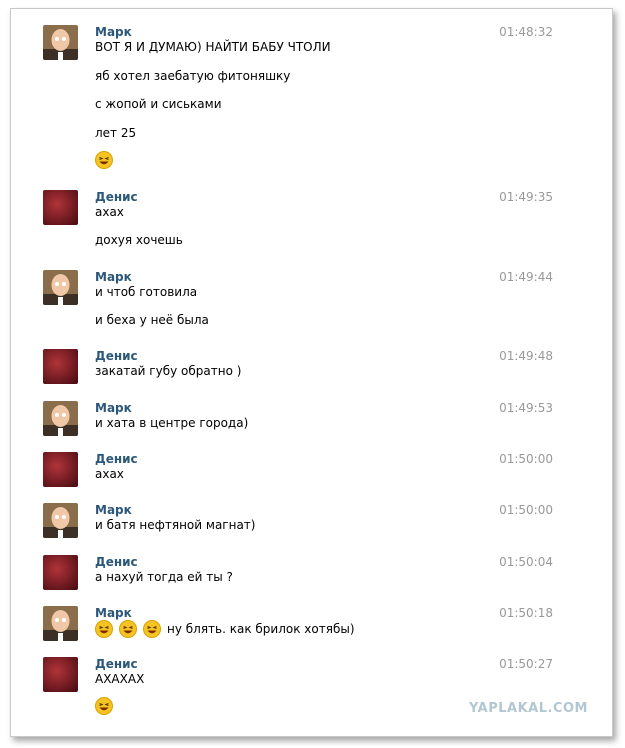 Image resolution: width=625 pixels, height=748 pixels. What do you see at coordinates (526, 277) in the screenshot?
I see `timestamp: 01:49:44` at bounding box center [526, 277].